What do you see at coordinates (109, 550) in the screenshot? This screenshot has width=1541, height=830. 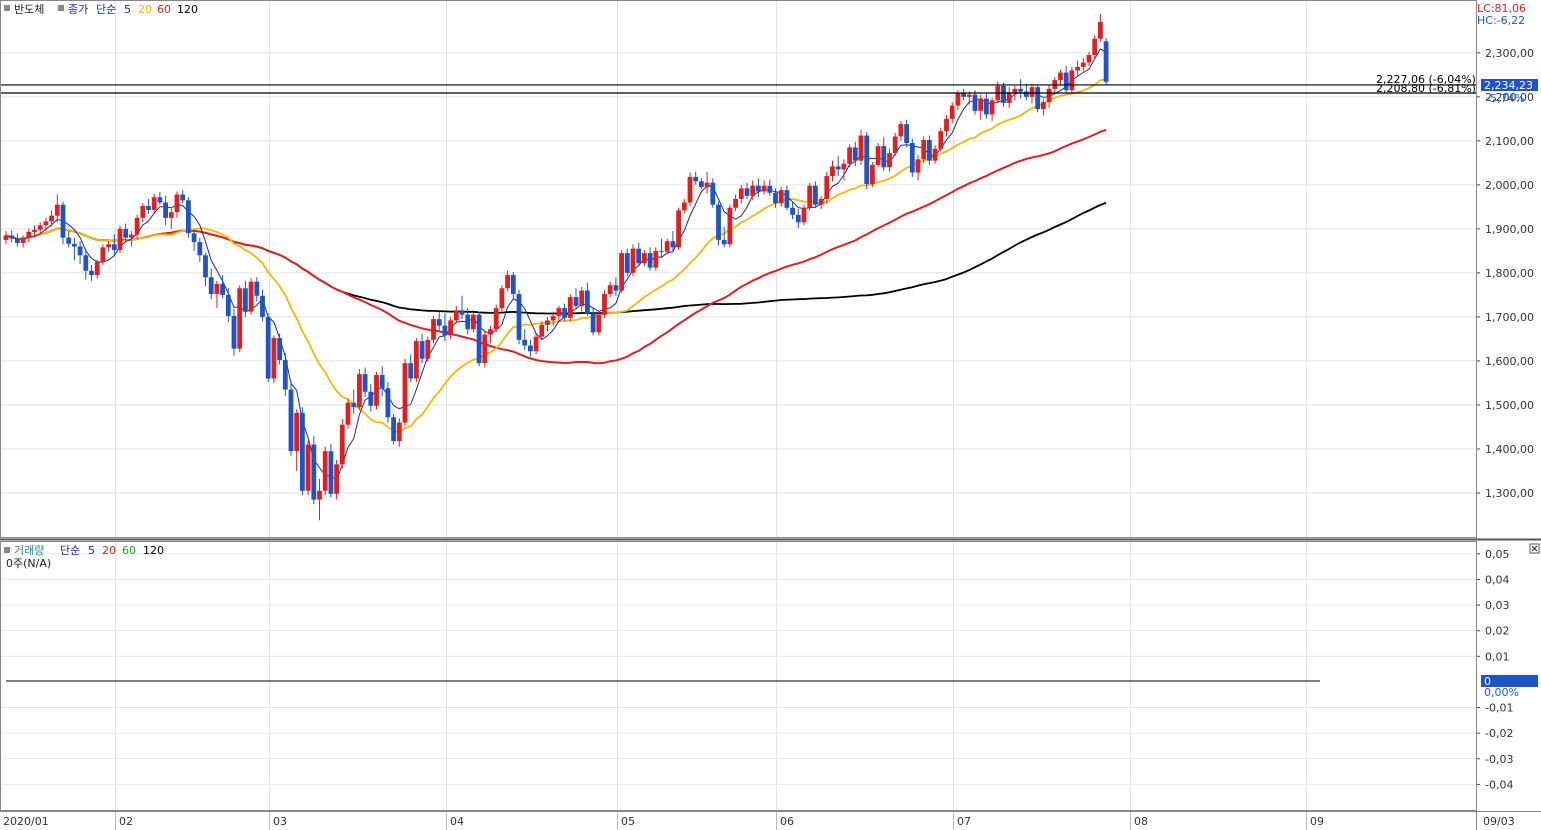 I see `volume-legend-ma-20: 20` at bounding box center [109, 550].